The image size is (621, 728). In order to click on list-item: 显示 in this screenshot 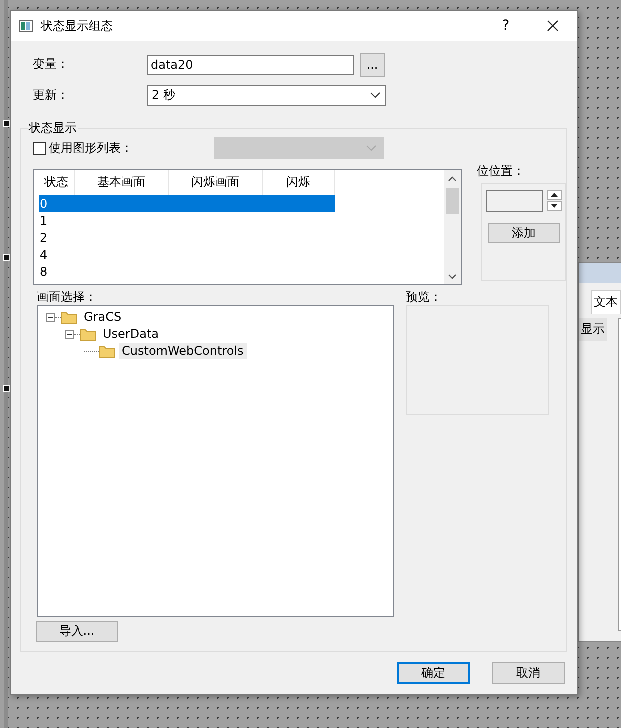, I will do `click(593, 329)`.